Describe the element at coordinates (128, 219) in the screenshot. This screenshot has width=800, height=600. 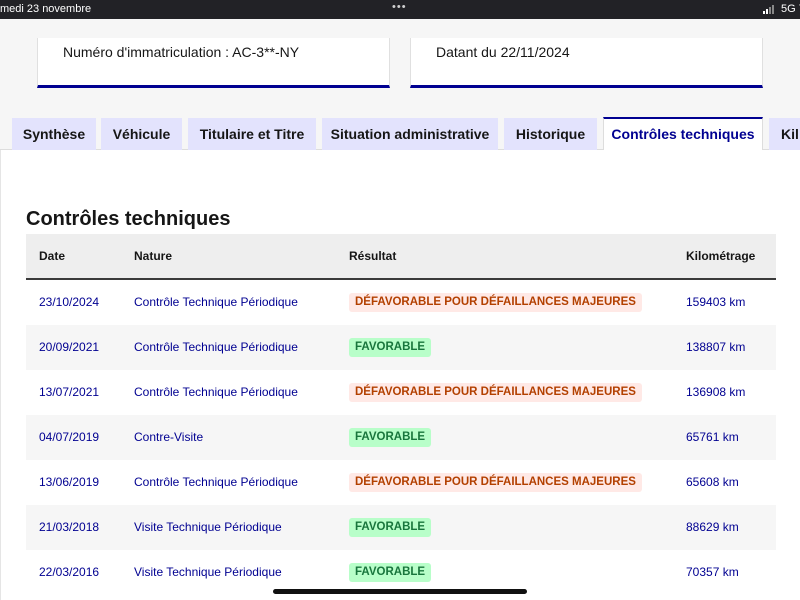
I see `section-title: Contrôles techniques` at that location.